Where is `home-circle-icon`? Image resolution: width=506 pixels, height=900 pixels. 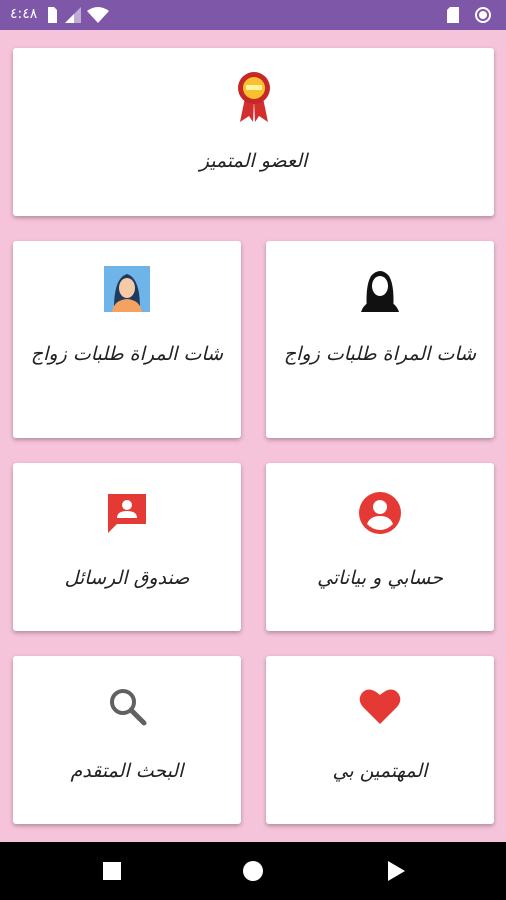
home-circle-icon is located at coordinates (253, 871).